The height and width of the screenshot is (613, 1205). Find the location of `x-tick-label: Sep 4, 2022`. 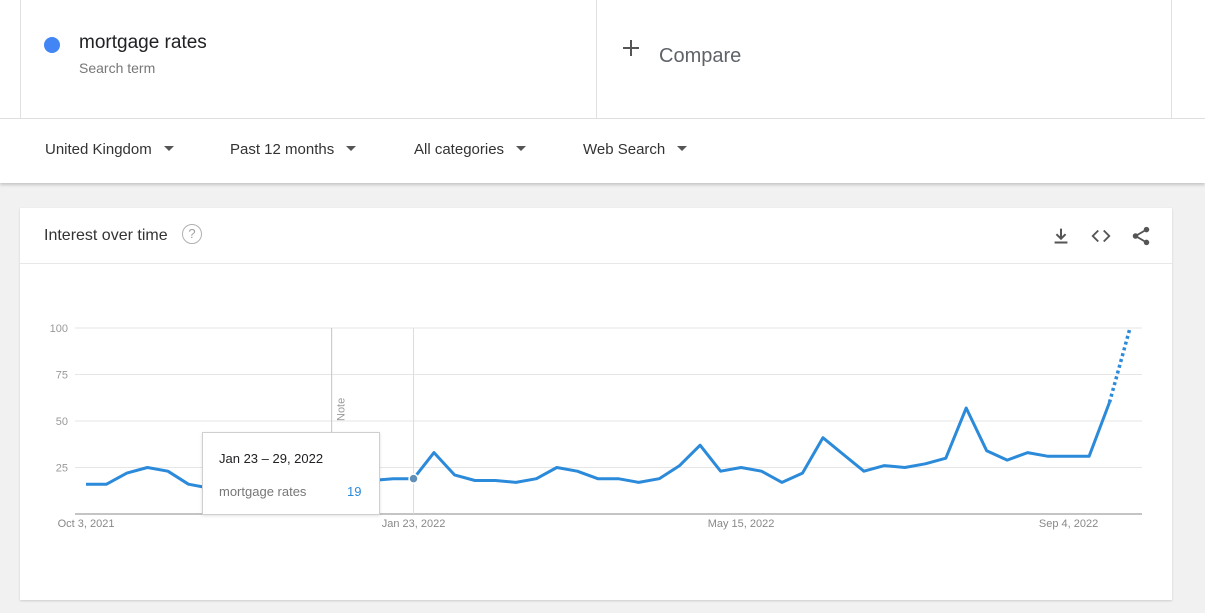

x-tick-label: Sep 4, 2022 is located at coordinates (1068, 524).